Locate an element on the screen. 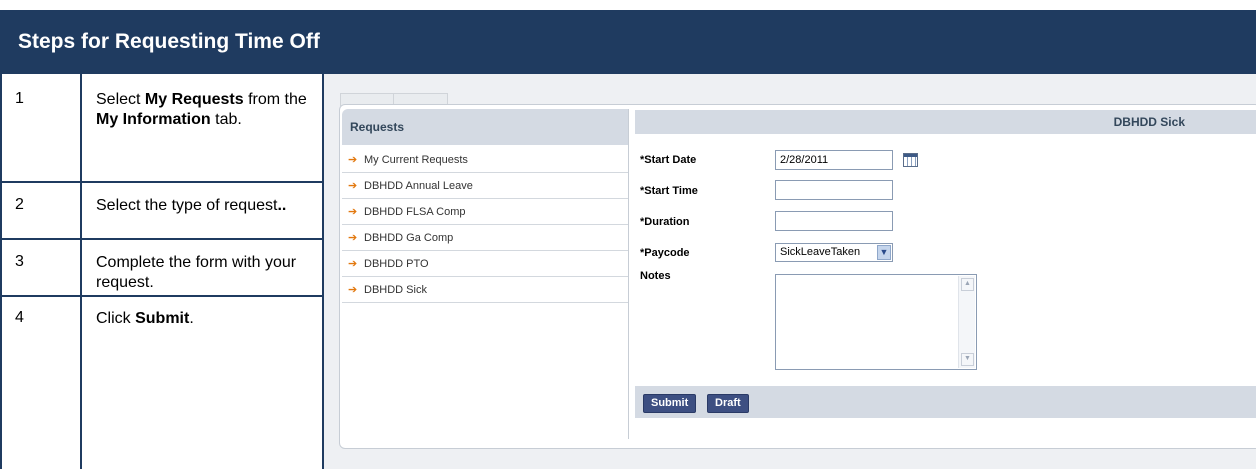  step-number-4: 4 is located at coordinates (19, 317).